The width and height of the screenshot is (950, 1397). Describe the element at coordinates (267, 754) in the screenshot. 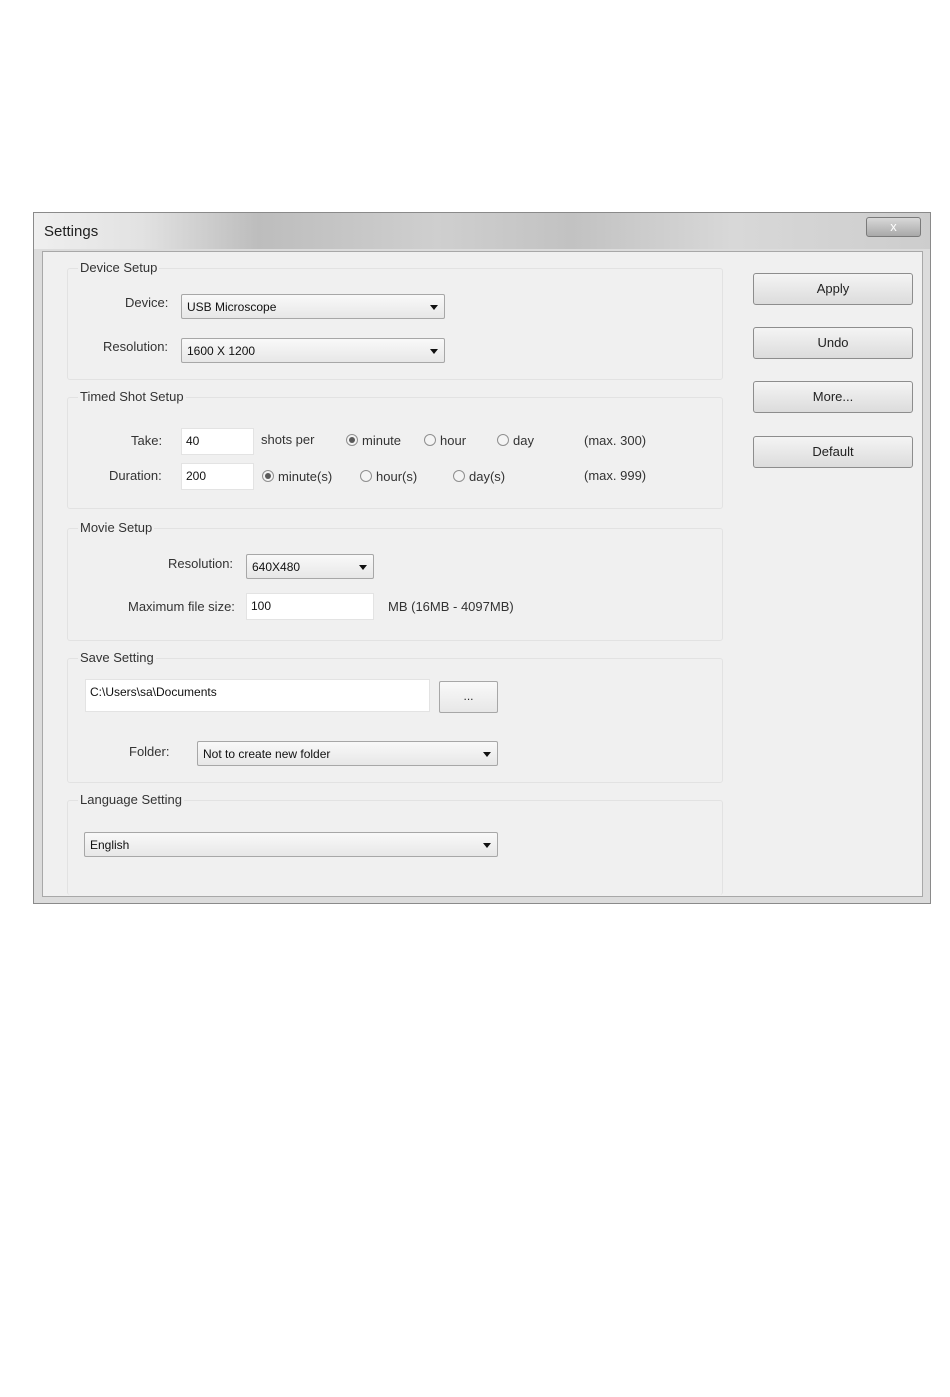

I see `folder-value: Not to create new folder` at that location.